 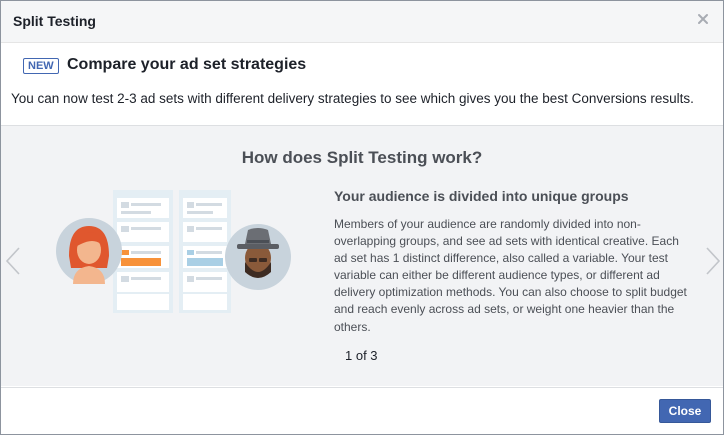 I want to click on header-title: Compare your ad set strategies, so click(x=187, y=64).